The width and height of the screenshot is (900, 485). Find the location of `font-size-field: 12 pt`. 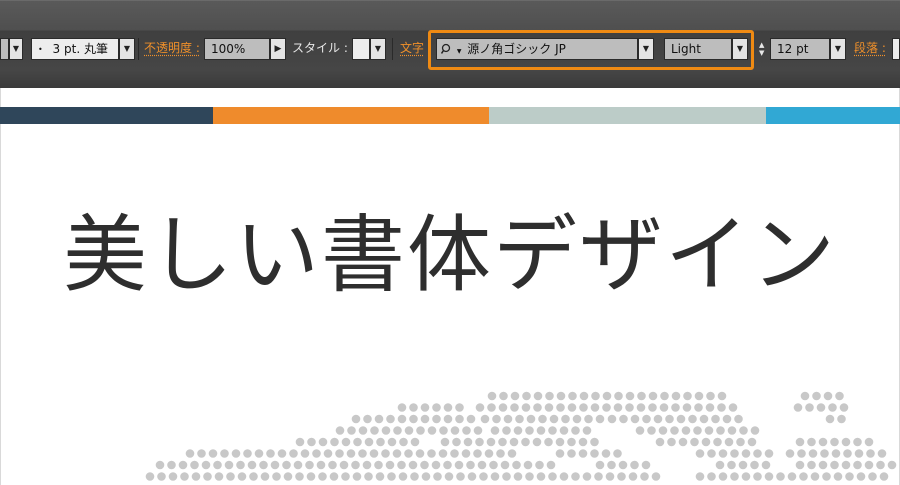

font-size-field: 12 pt is located at coordinates (800, 49).